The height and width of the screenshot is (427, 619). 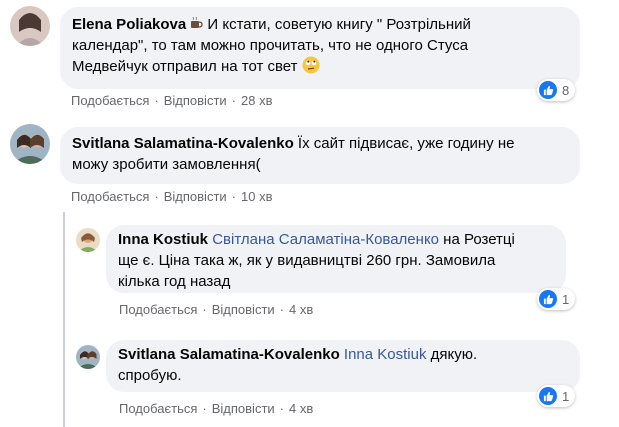 I want to click on comment-time: 10 хв, so click(x=256, y=196).